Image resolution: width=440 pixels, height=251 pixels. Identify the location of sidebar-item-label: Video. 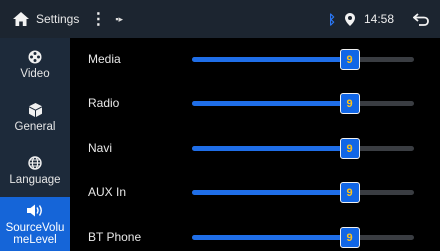
(35, 74).